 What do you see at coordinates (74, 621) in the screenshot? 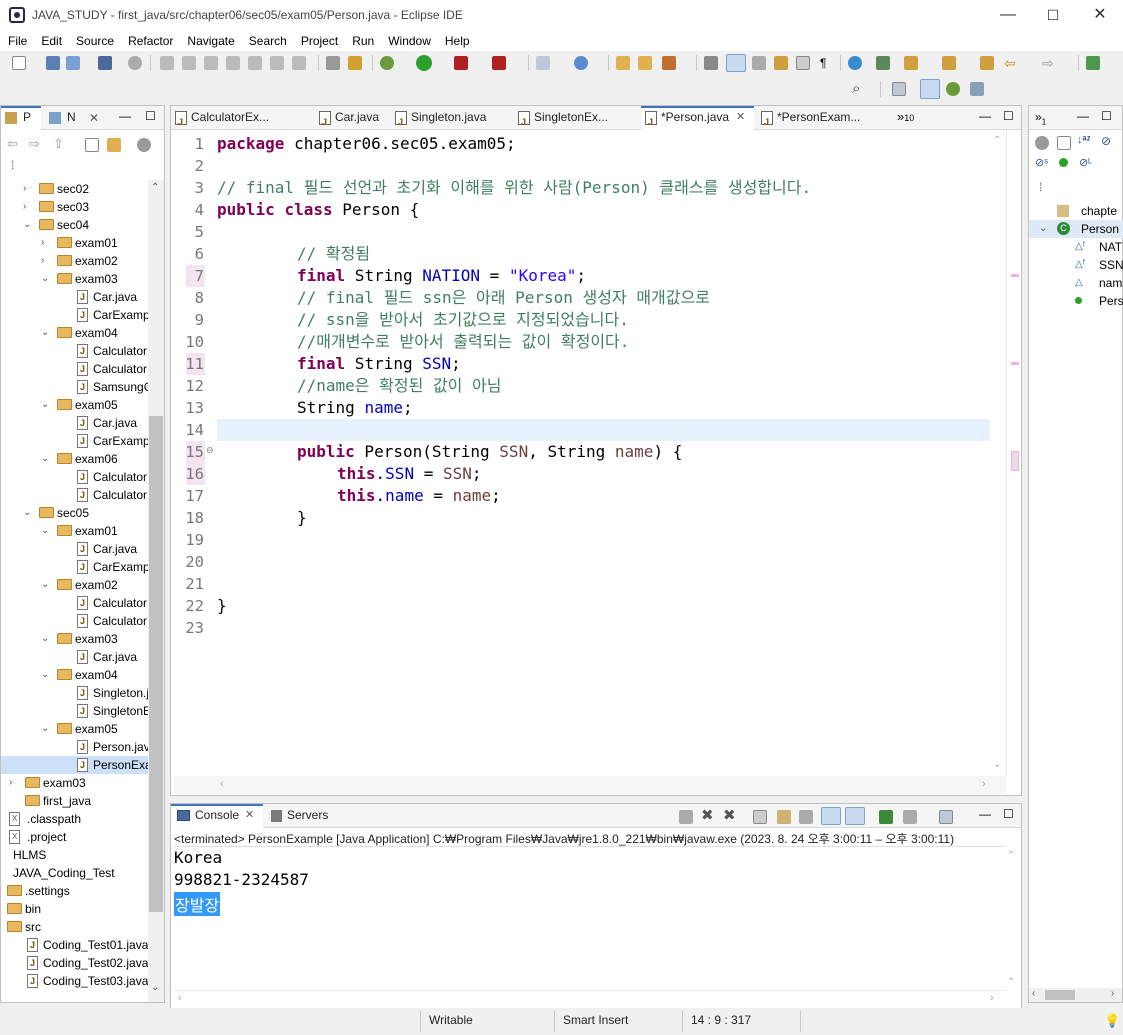
I see `tree-item: Calculator` at bounding box center [74, 621].